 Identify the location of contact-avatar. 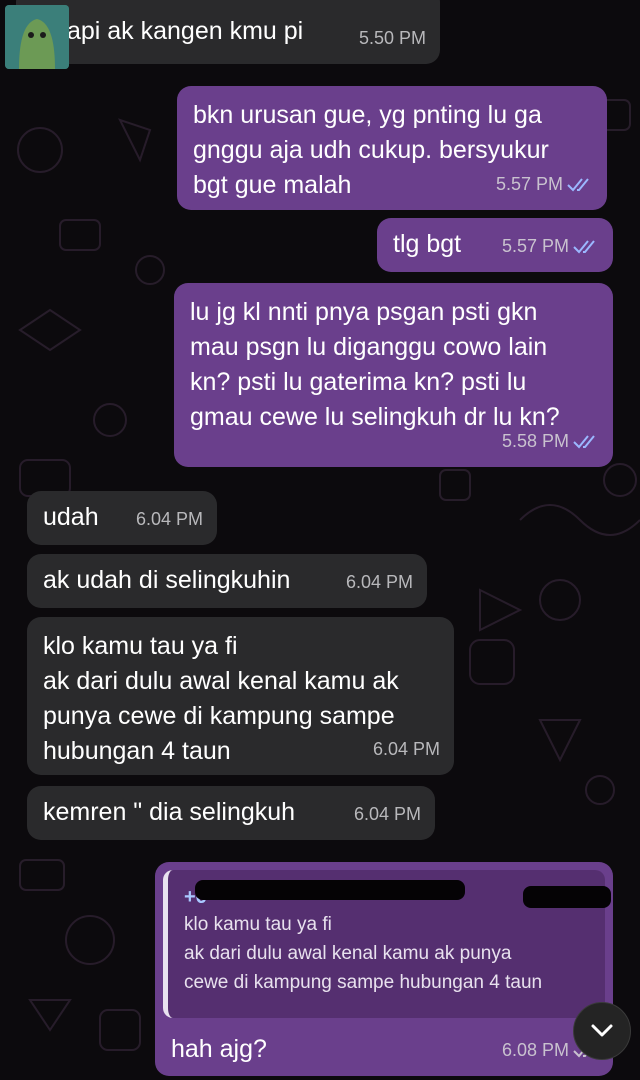
(37, 37).